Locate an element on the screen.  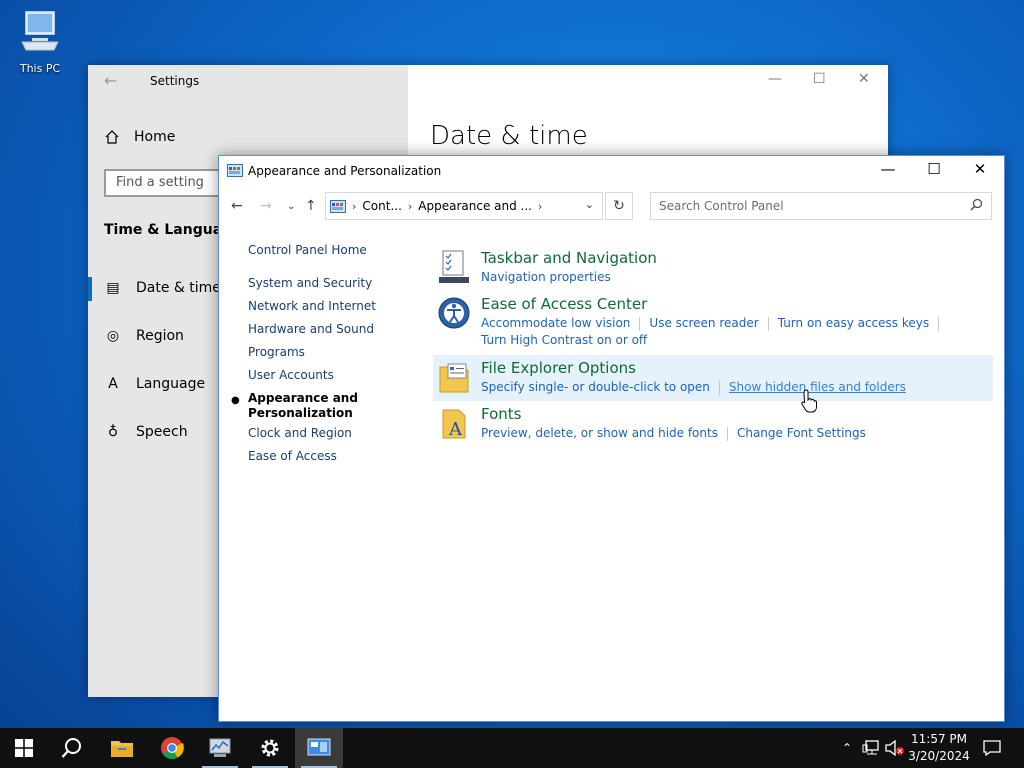
settings-nav-language: A Language is located at coordinates (154, 384).